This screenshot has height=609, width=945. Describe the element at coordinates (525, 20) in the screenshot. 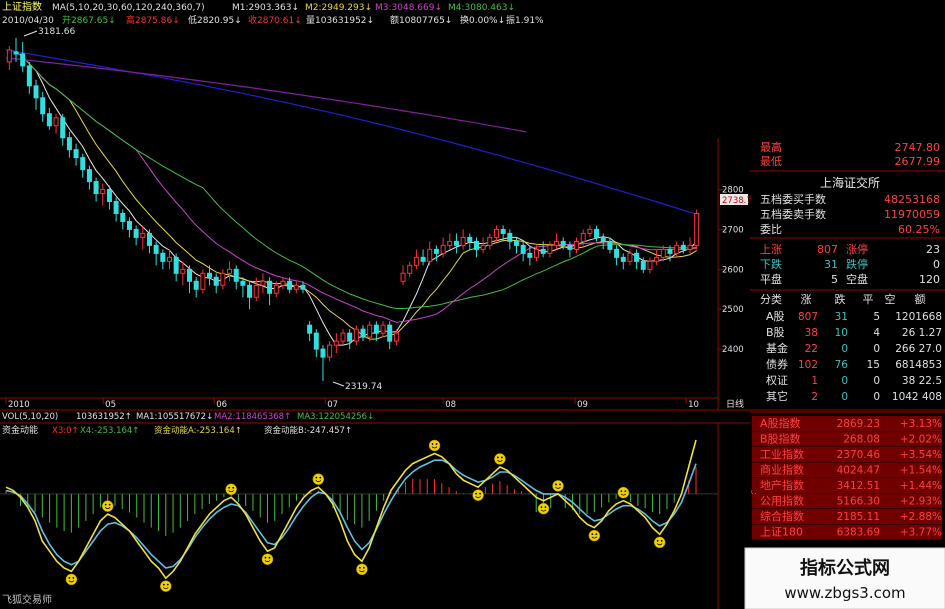

I see `bar-amplitude: 振1.91%` at that location.